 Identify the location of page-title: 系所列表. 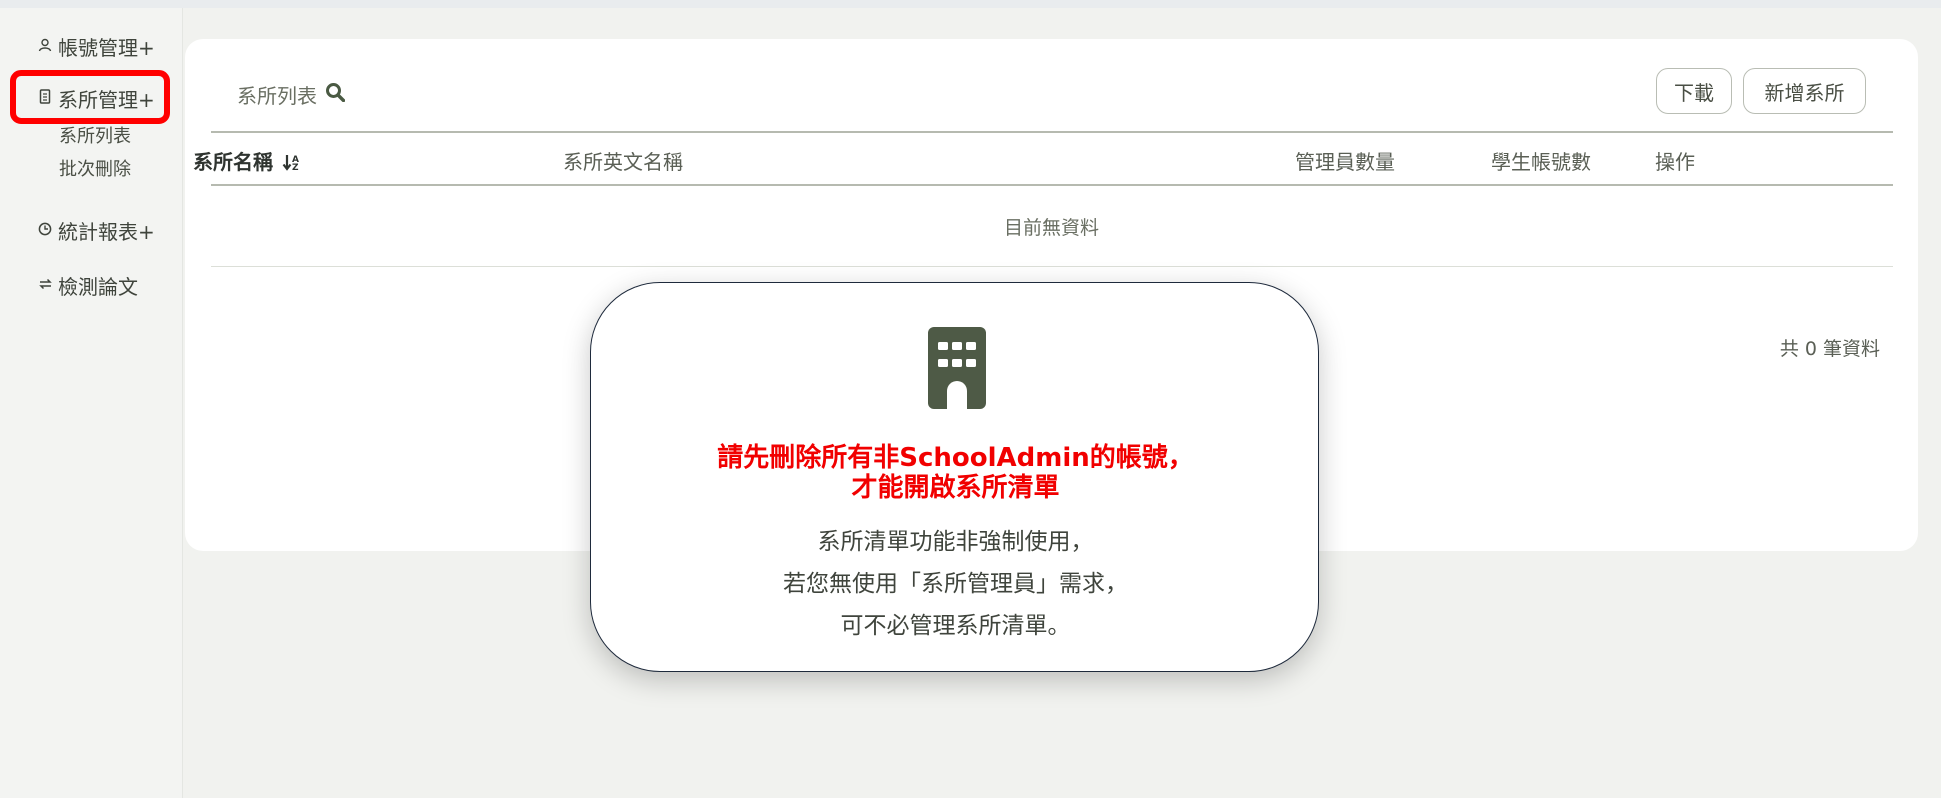
(277, 96).